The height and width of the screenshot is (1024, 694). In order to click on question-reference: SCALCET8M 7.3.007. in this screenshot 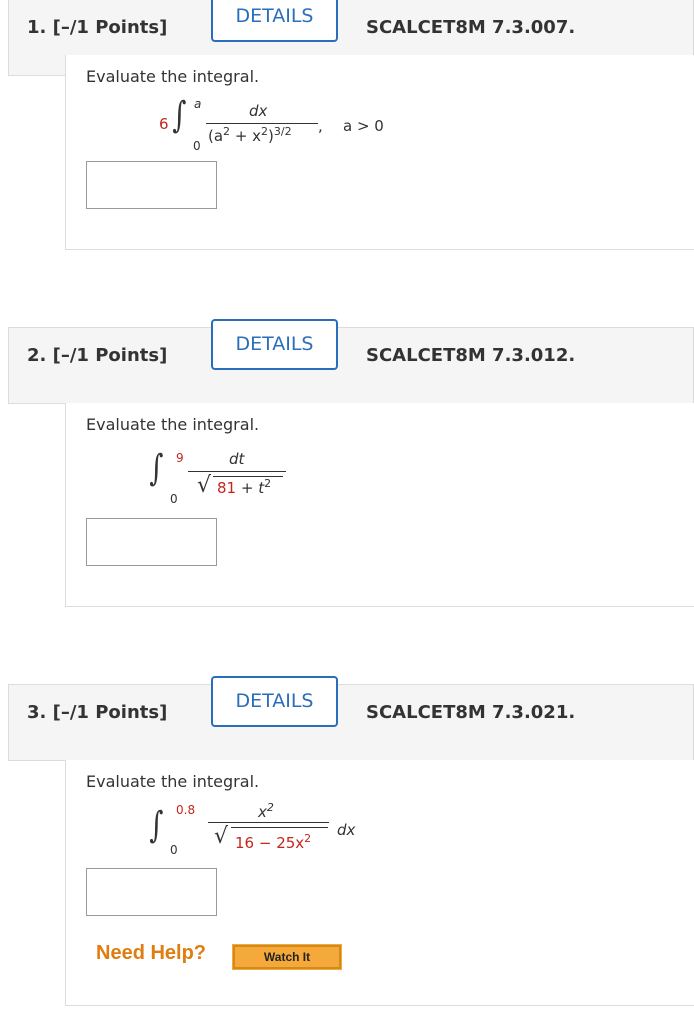, I will do `click(471, 27)`.